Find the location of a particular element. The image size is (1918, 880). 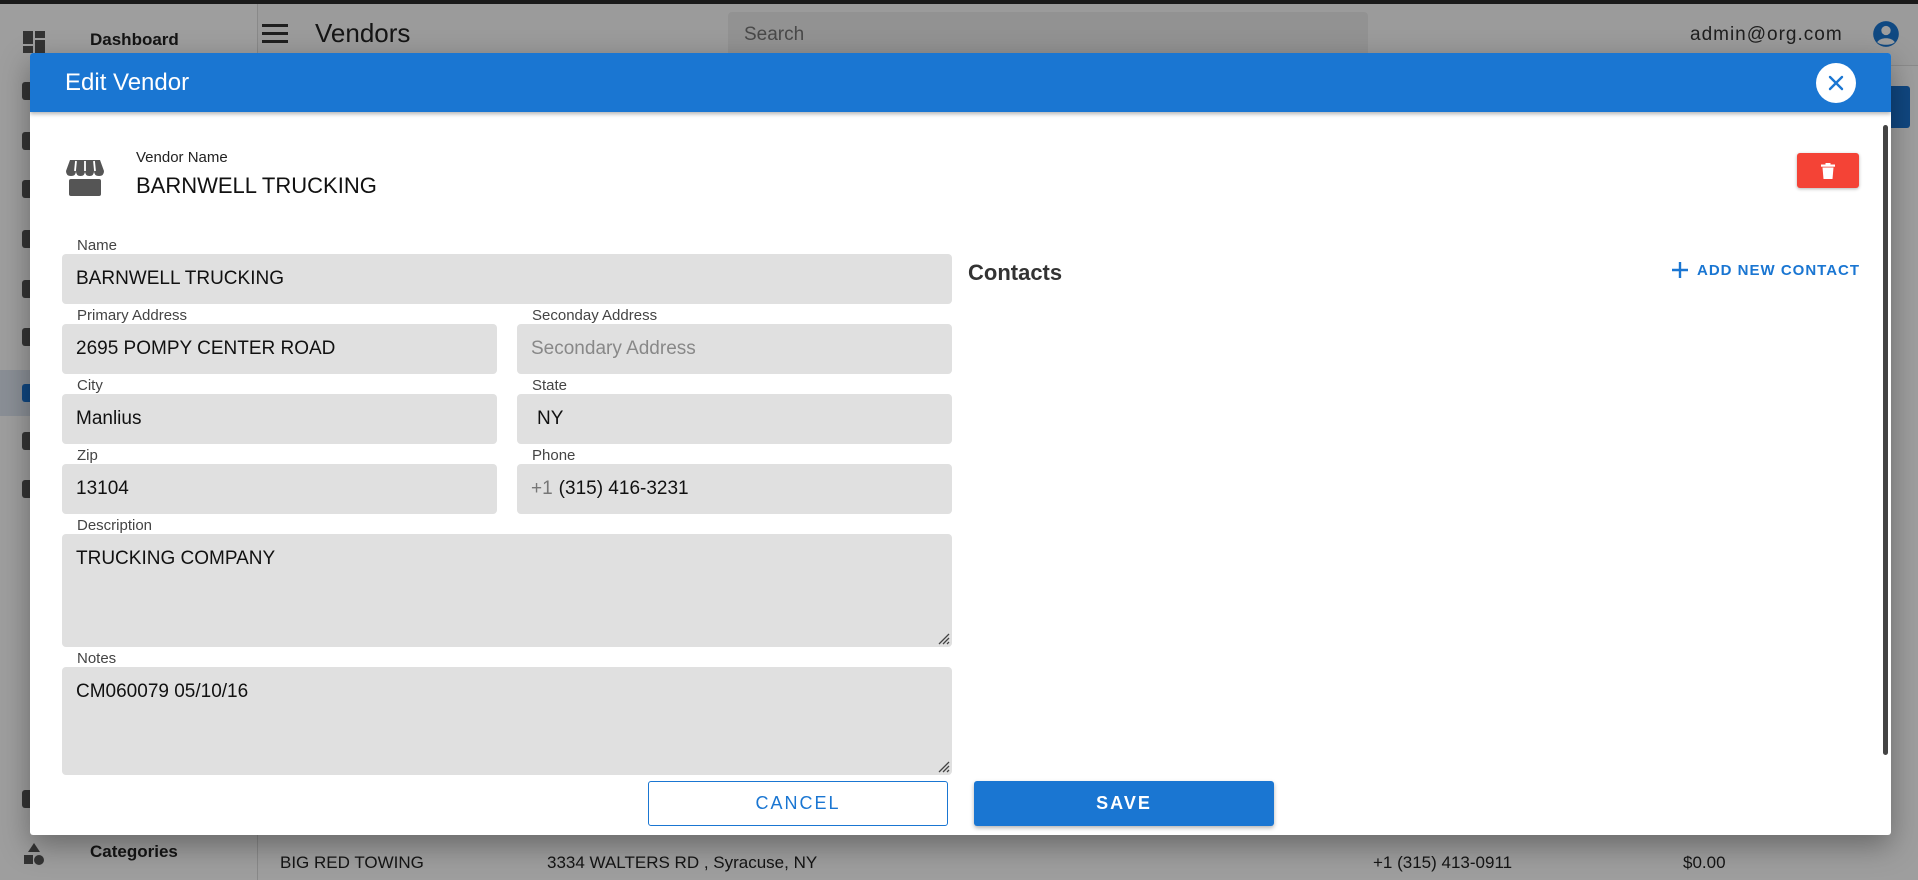

plus-icon is located at coordinates (1680, 270).